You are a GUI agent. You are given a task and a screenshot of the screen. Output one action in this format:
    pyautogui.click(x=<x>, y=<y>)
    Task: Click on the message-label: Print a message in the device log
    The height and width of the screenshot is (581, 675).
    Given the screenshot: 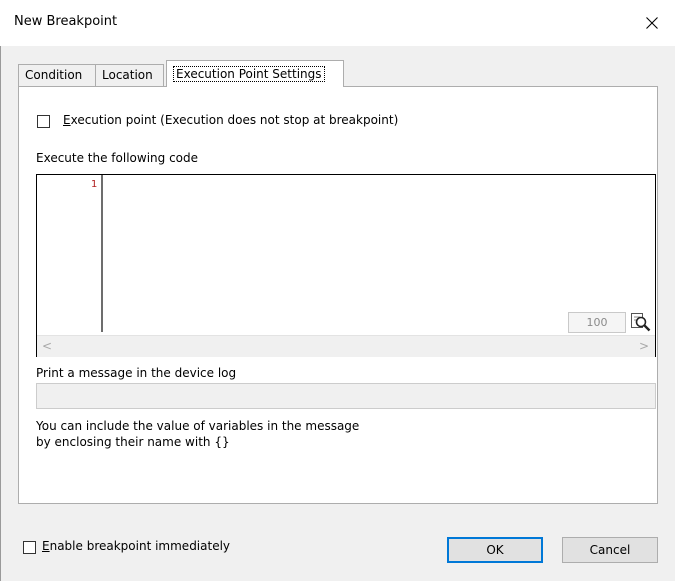 What is the action you would take?
    pyautogui.click(x=136, y=373)
    